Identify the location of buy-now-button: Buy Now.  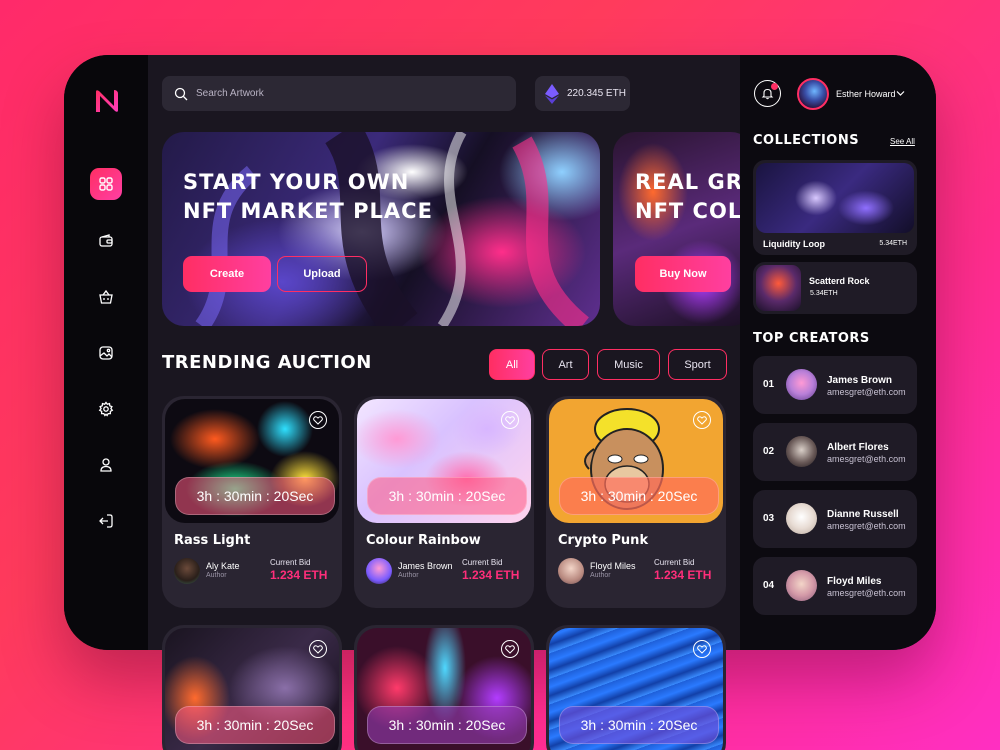
(683, 274).